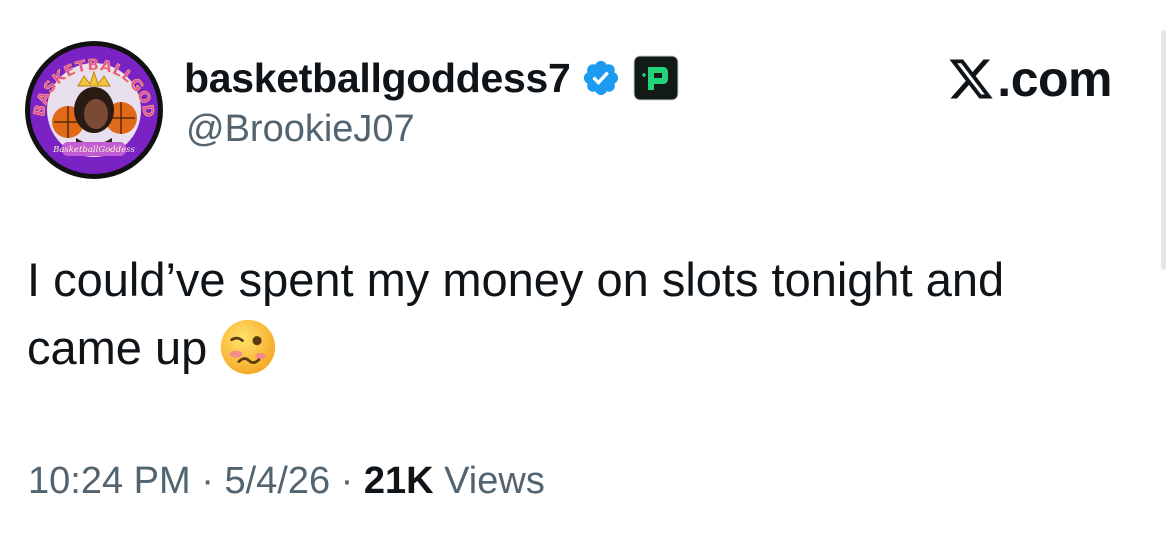  Describe the element at coordinates (93, 150) in the screenshot. I see `avatar-script-text: BasketballGoddess` at that location.